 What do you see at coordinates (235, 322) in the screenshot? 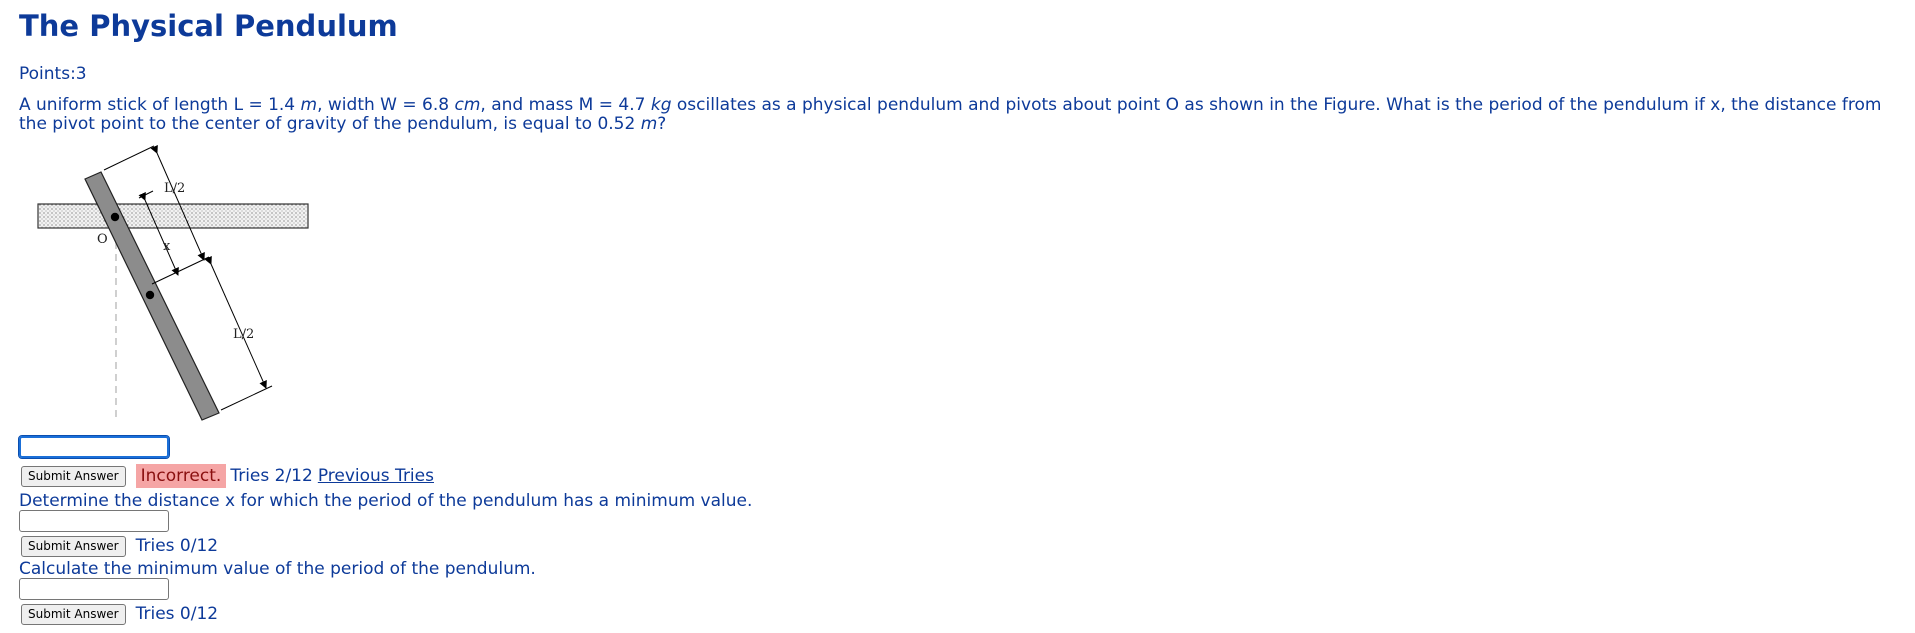
I see `dimension-bottom` at bounding box center [235, 322].